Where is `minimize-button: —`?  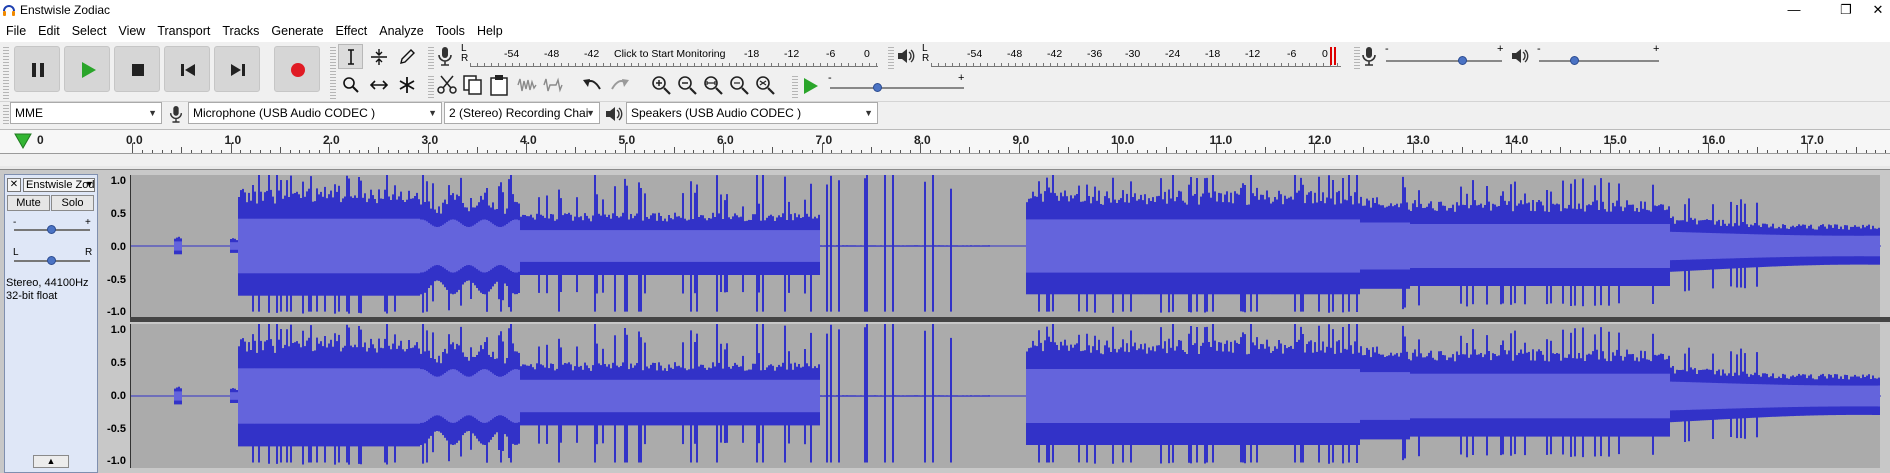
minimize-button: — is located at coordinates (1794, 10).